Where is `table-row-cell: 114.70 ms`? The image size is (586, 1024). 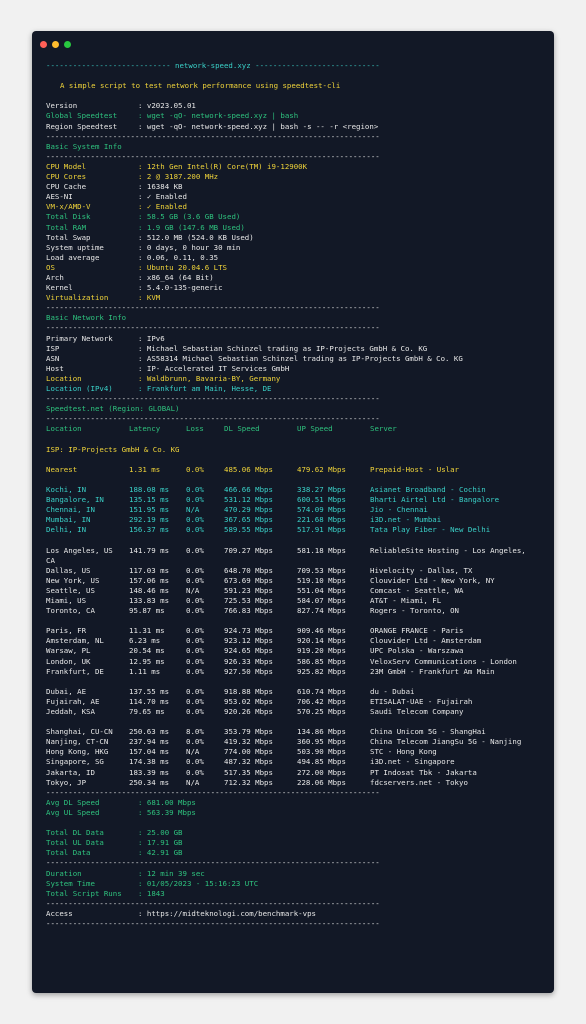 table-row-cell: 114.70 ms is located at coordinates (149, 701).